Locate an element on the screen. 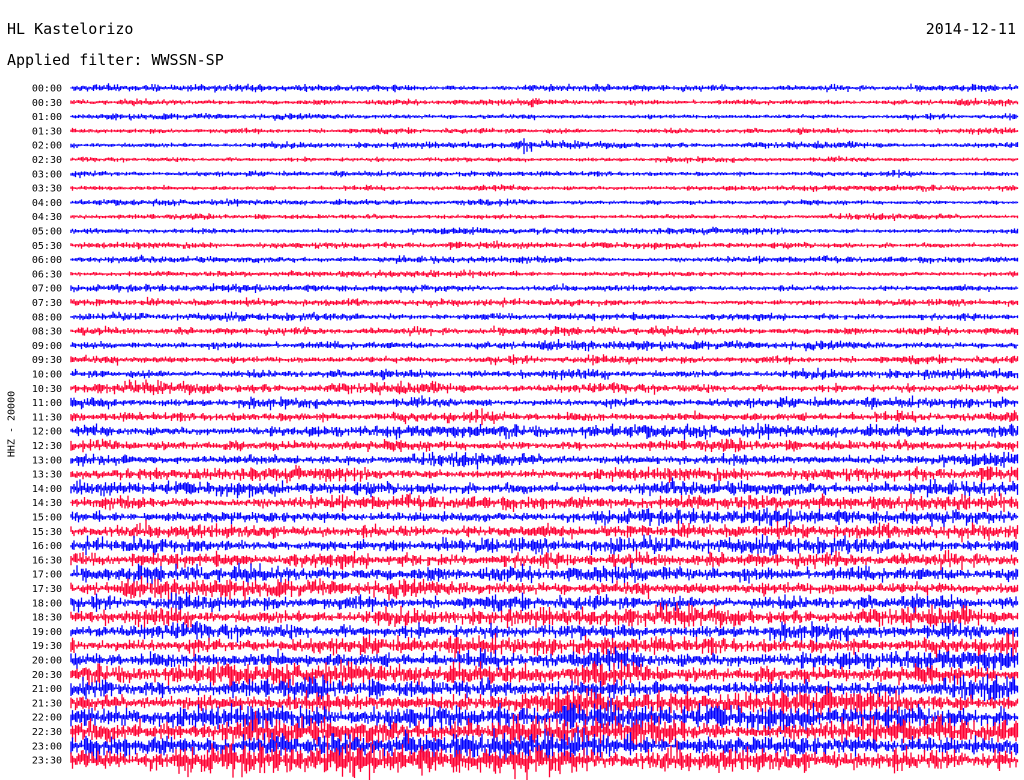 The image size is (1024, 780). row-time-label: 00:00 is located at coordinates (47, 89).